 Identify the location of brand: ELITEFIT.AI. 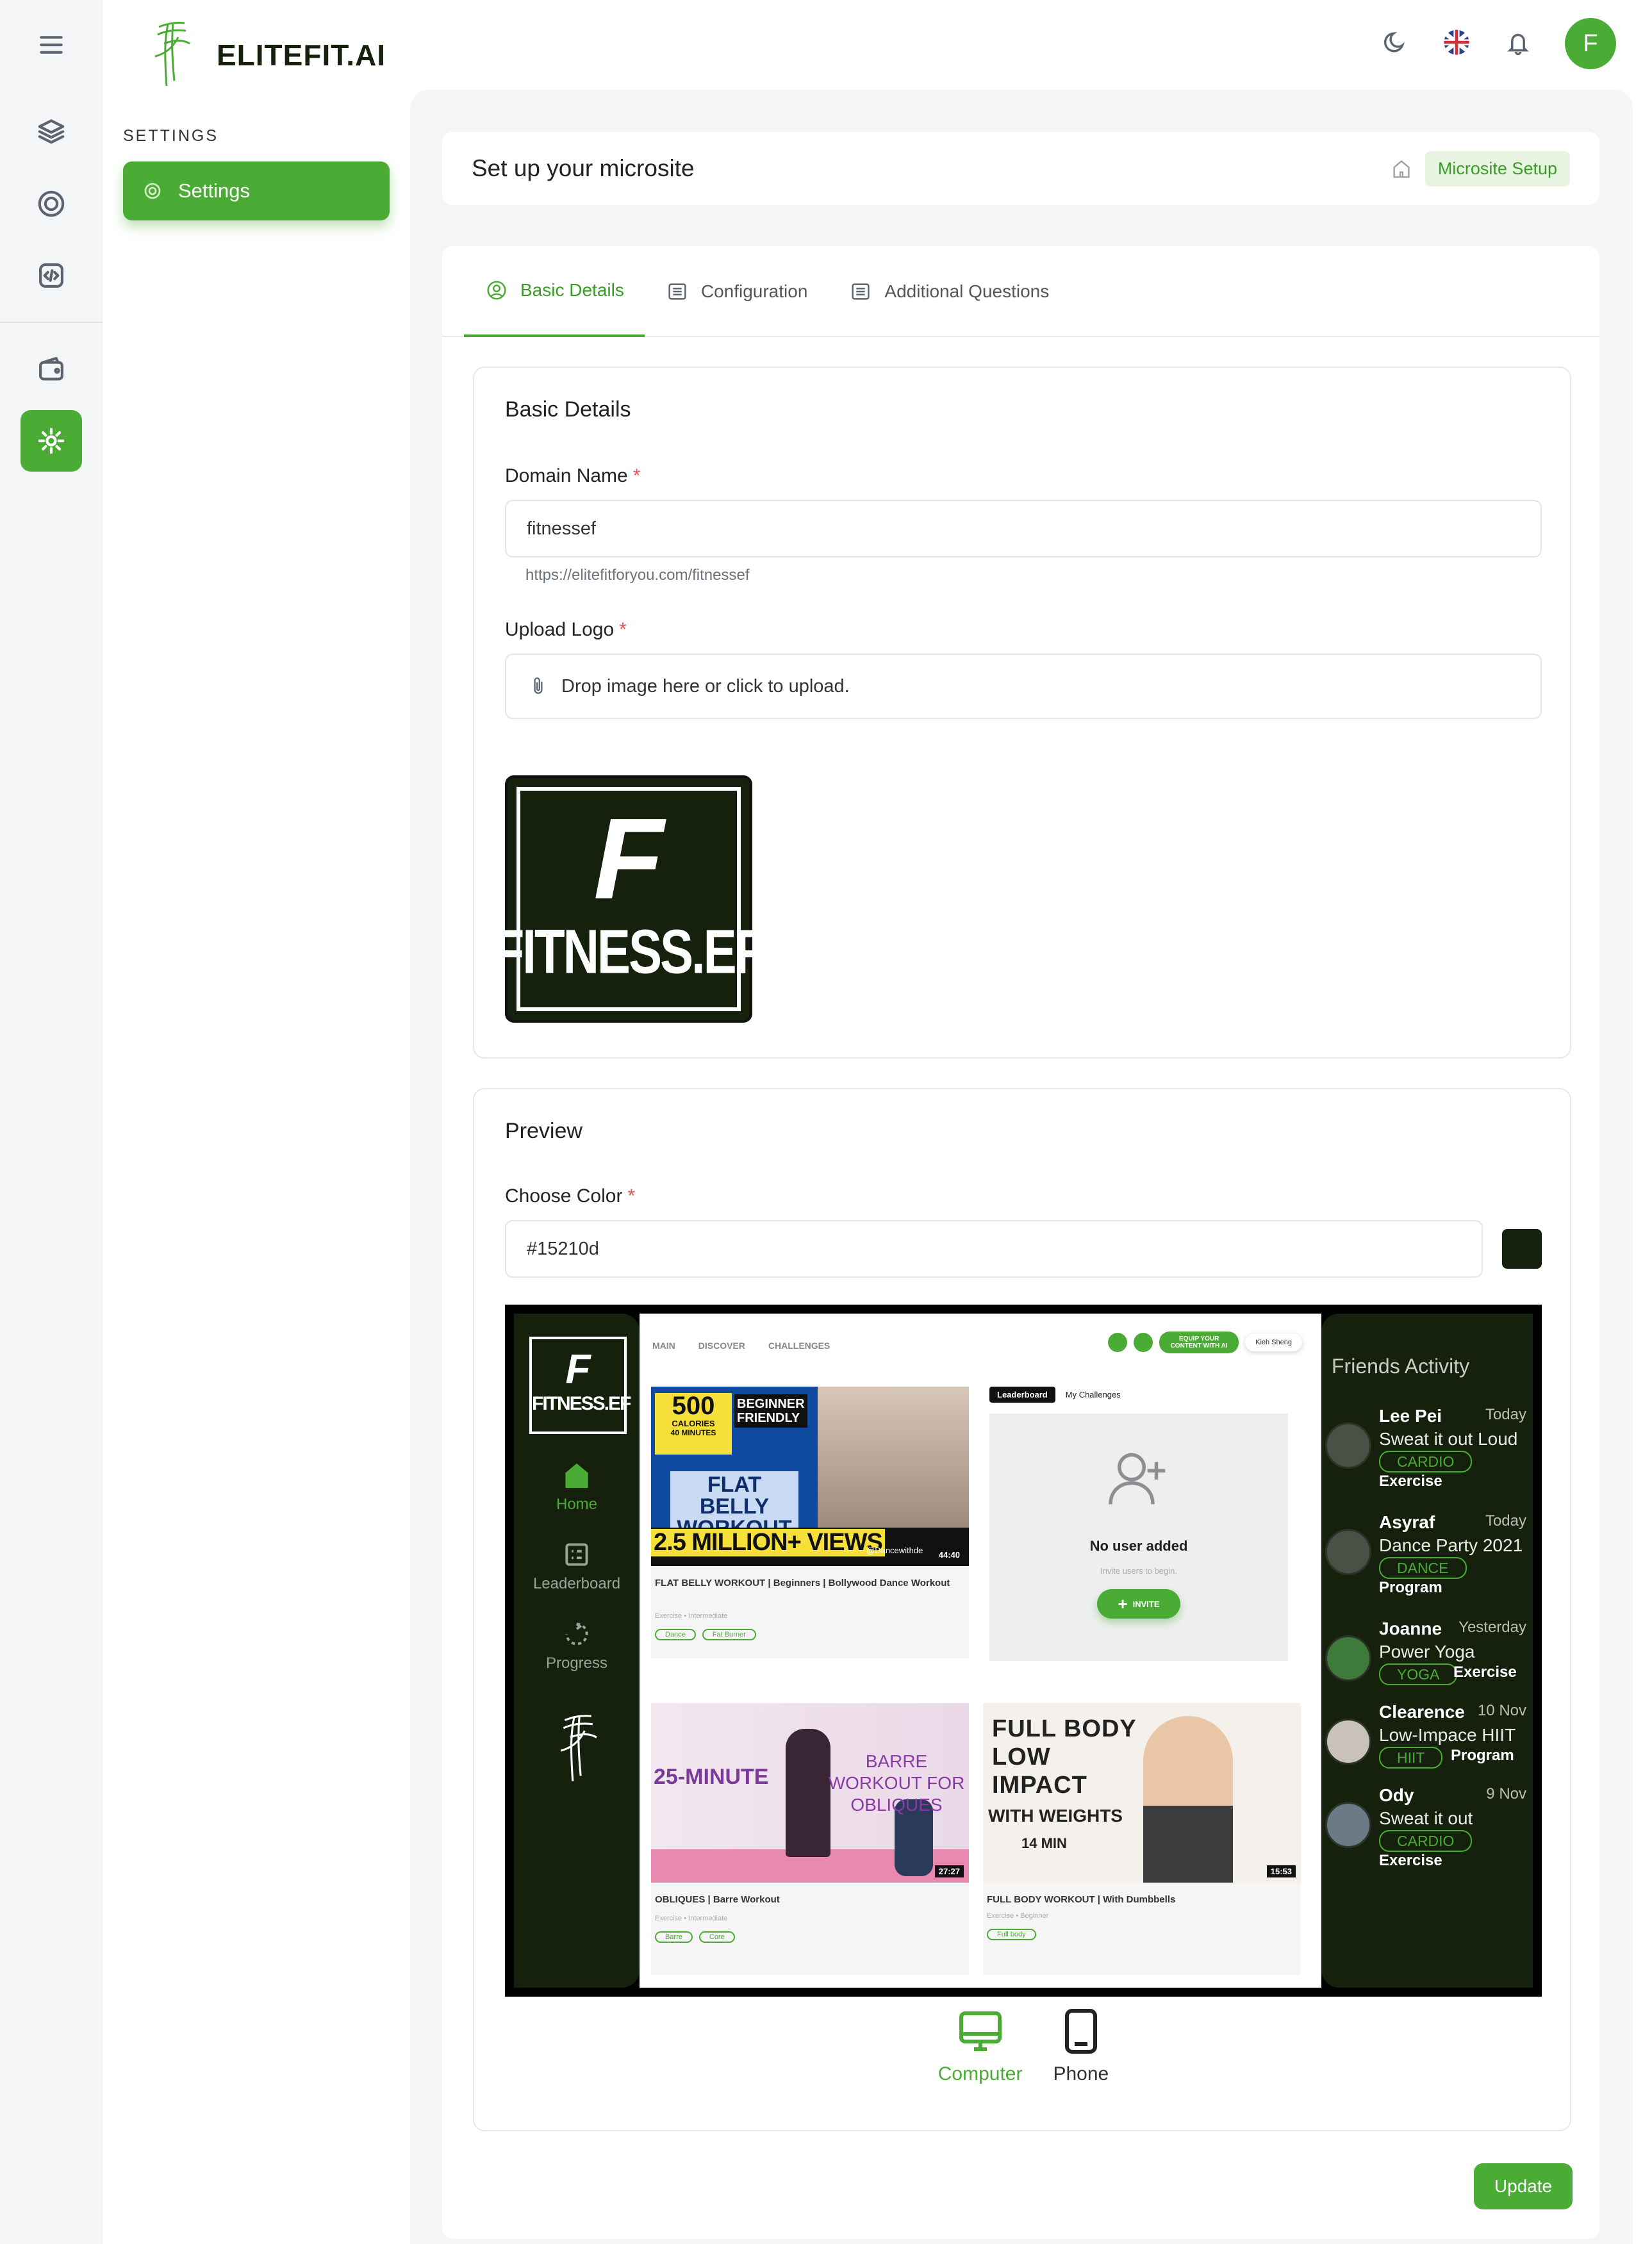
(263, 55).